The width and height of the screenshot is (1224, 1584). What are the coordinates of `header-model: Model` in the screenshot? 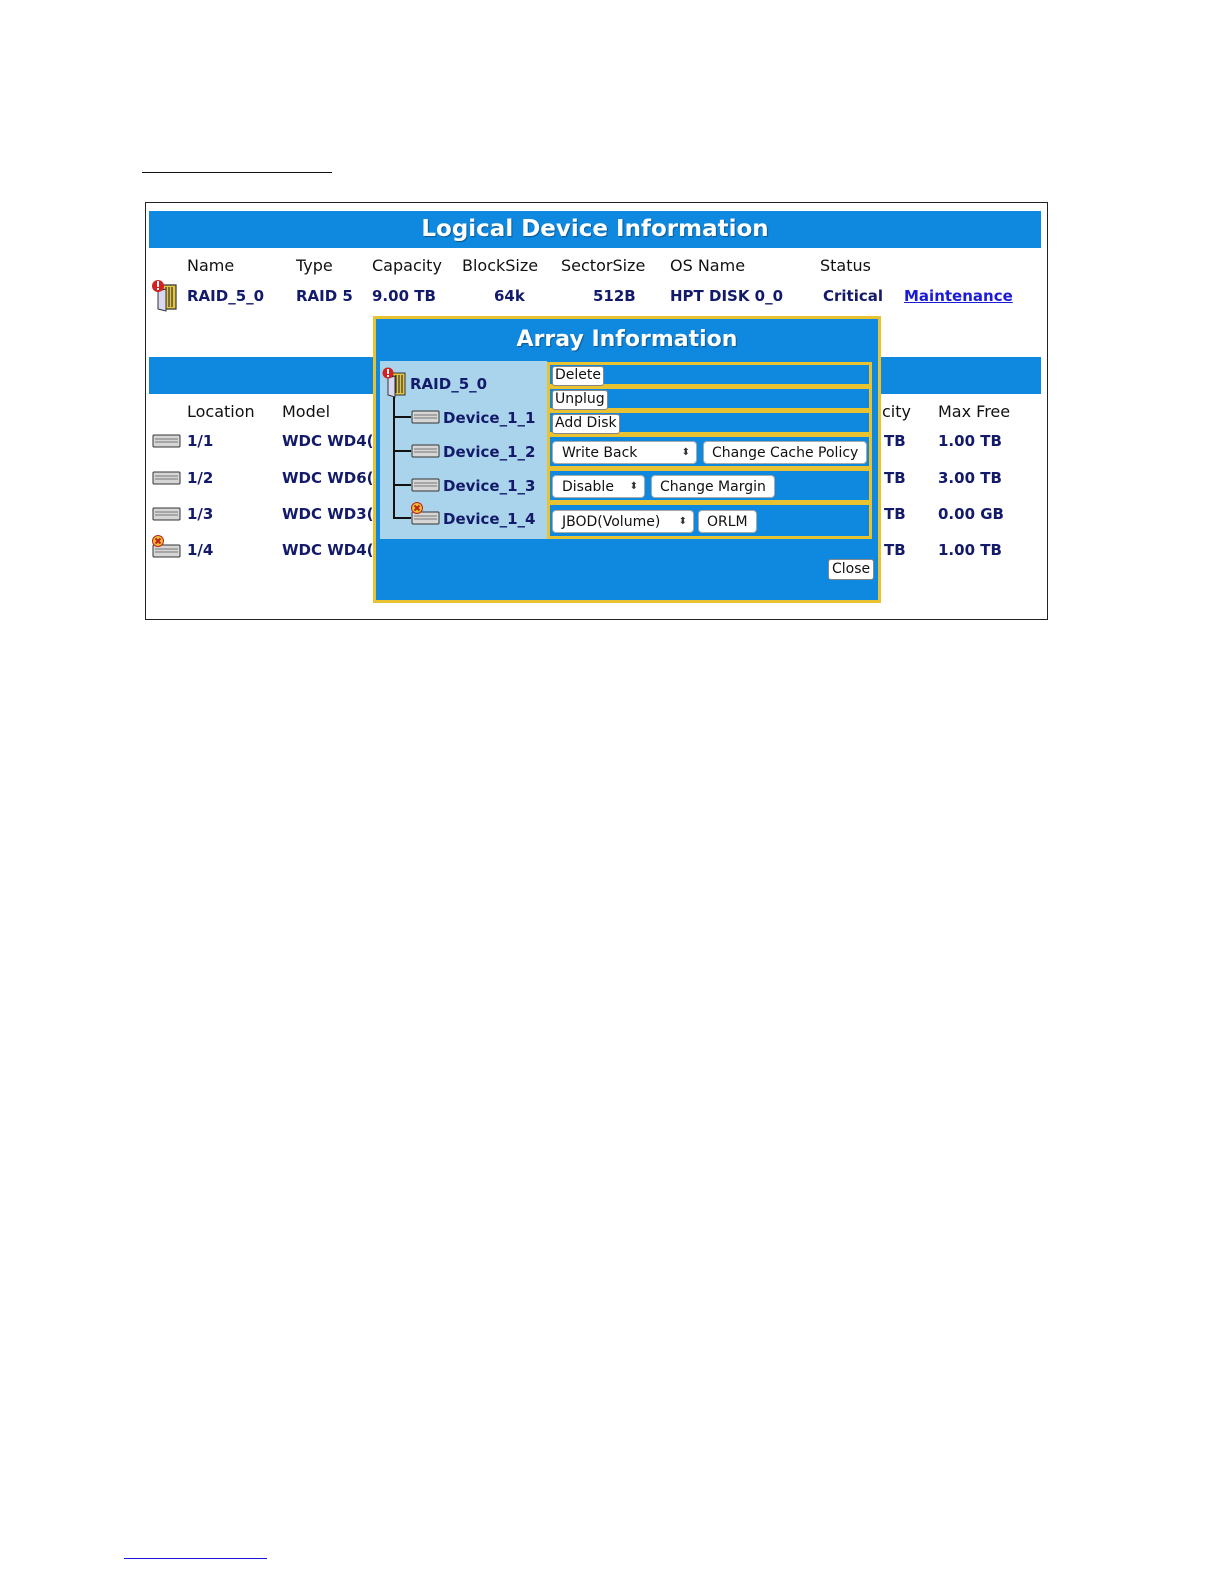 It's located at (306, 411).